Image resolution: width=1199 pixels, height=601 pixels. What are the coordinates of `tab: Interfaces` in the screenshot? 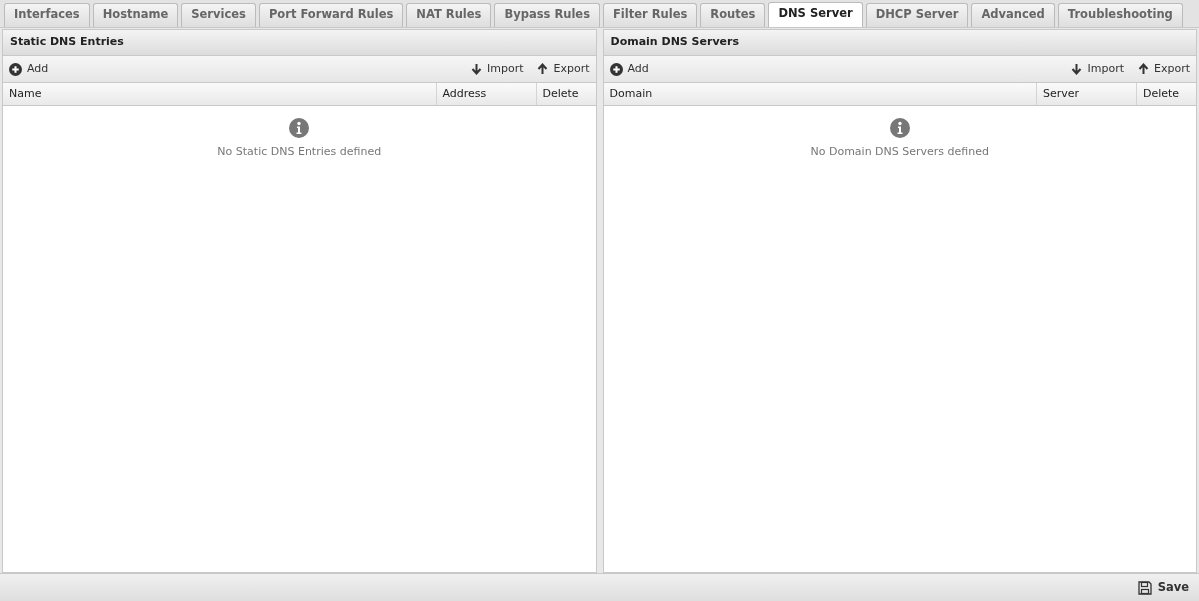 It's located at (47, 14).